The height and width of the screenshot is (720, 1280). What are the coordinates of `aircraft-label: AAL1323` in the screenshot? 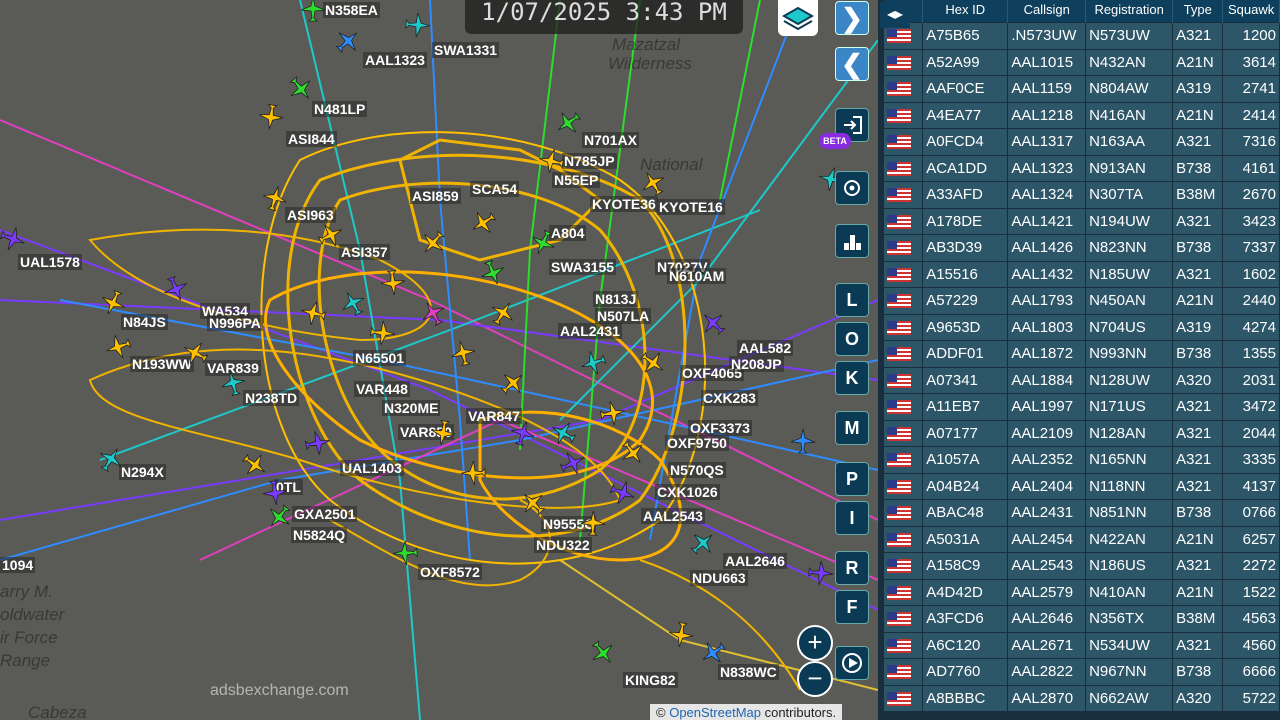 It's located at (395, 60).